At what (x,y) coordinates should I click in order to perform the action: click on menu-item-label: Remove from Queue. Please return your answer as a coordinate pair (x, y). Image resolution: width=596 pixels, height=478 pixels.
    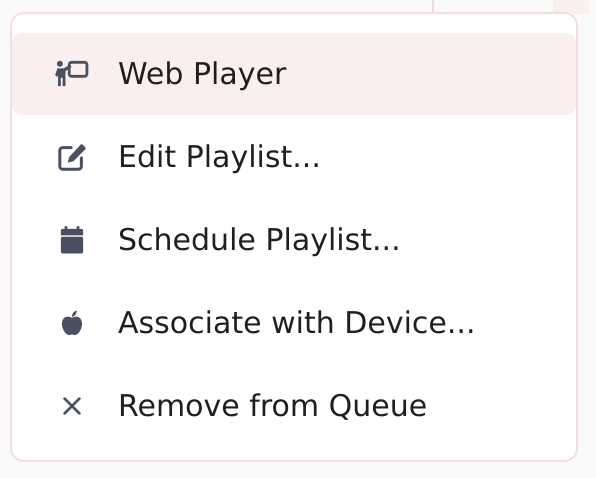
    Looking at the image, I should click on (273, 406).